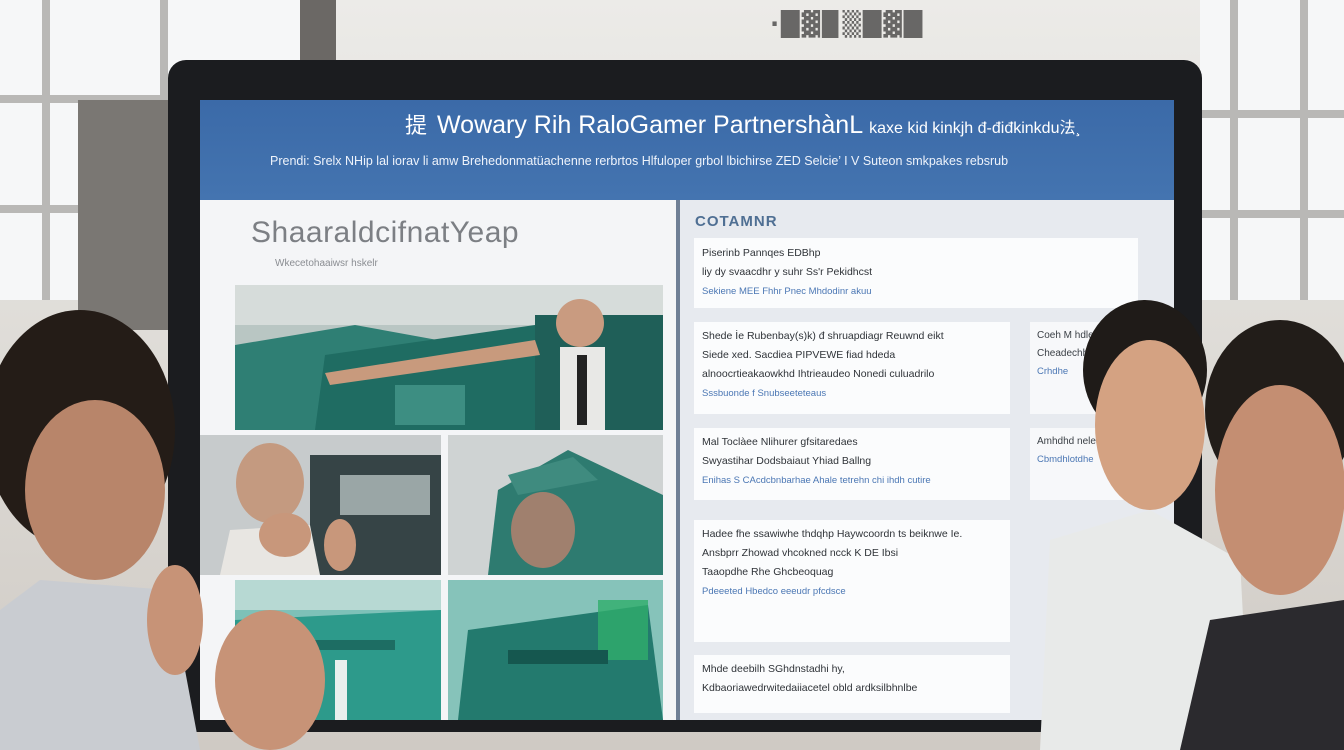 The height and width of the screenshot is (750, 1344). I want to click on card-line: Piserinb Pannqes EDBhp, so click(761, 253).